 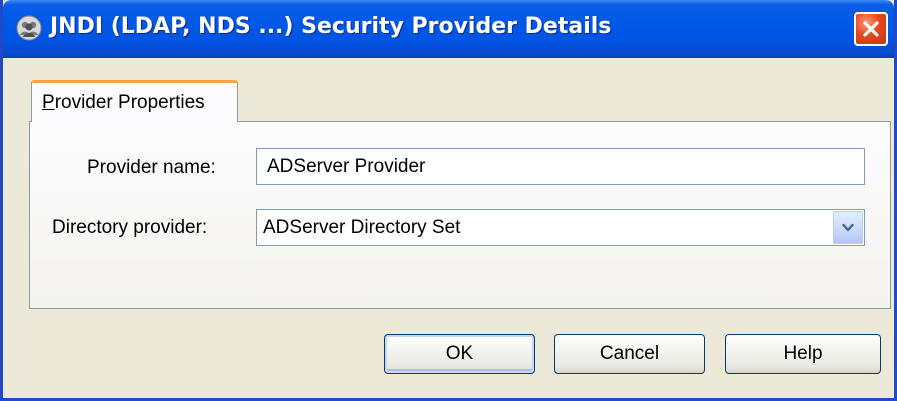 I want to click on provider-name-label: Provider name:, so click(x=151, y=167).